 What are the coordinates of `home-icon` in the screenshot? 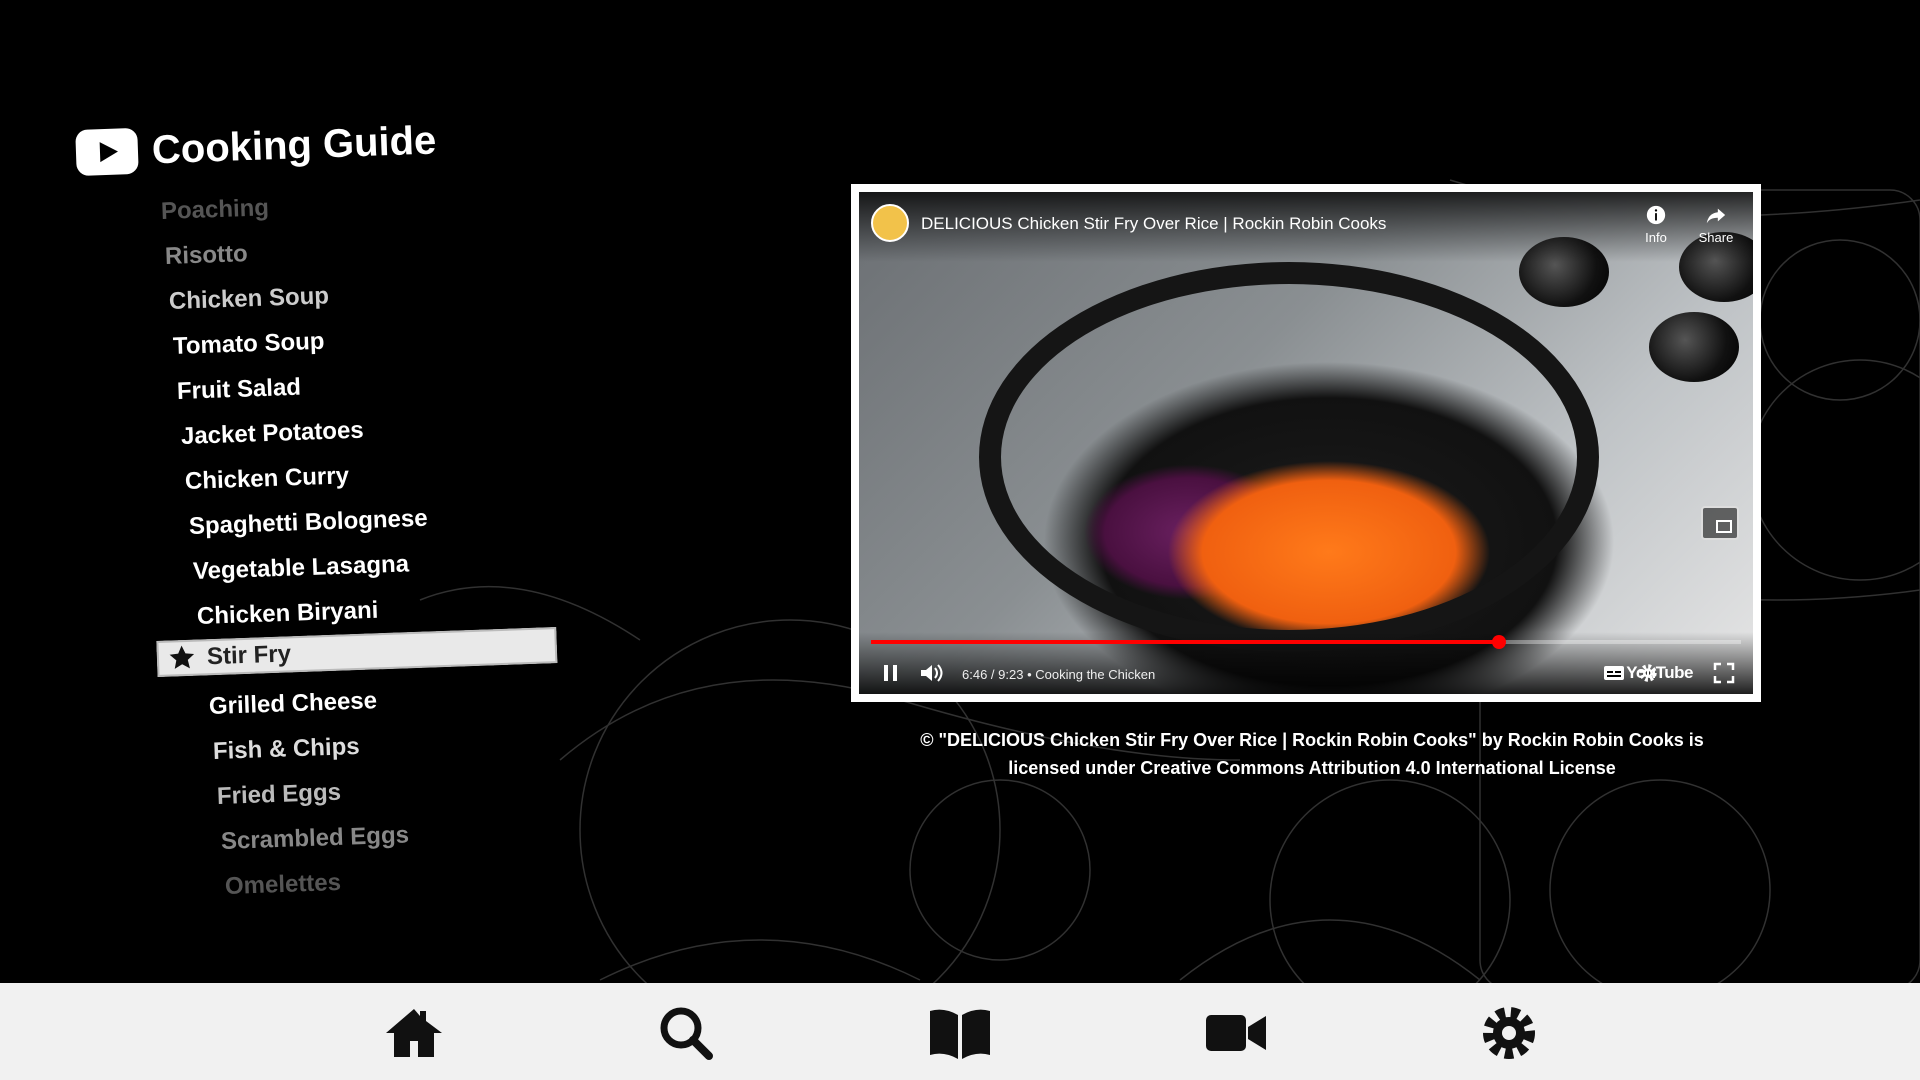 It's located at (414, 1033).